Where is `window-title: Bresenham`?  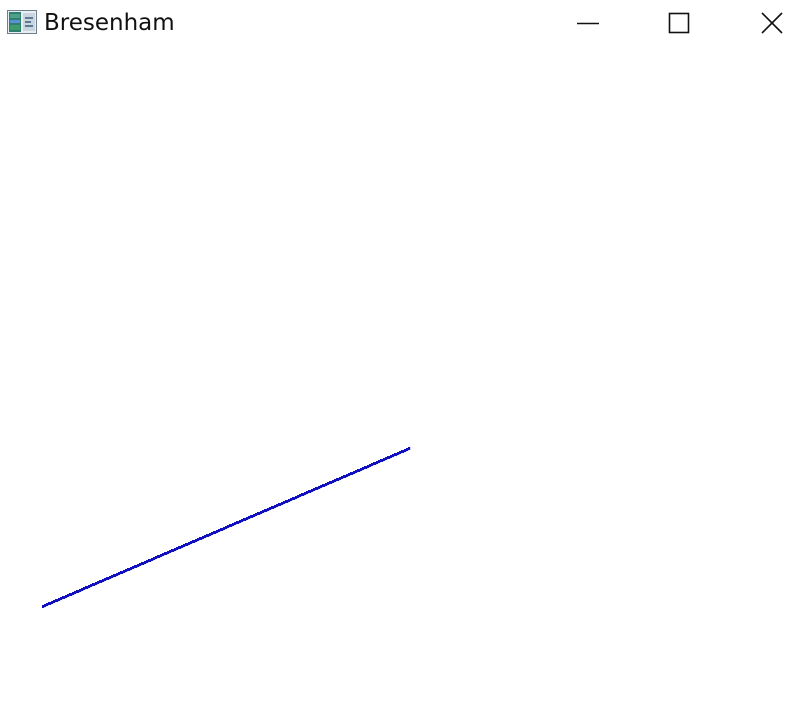 window-title: Bresenham is located at coordinates (109, 23).